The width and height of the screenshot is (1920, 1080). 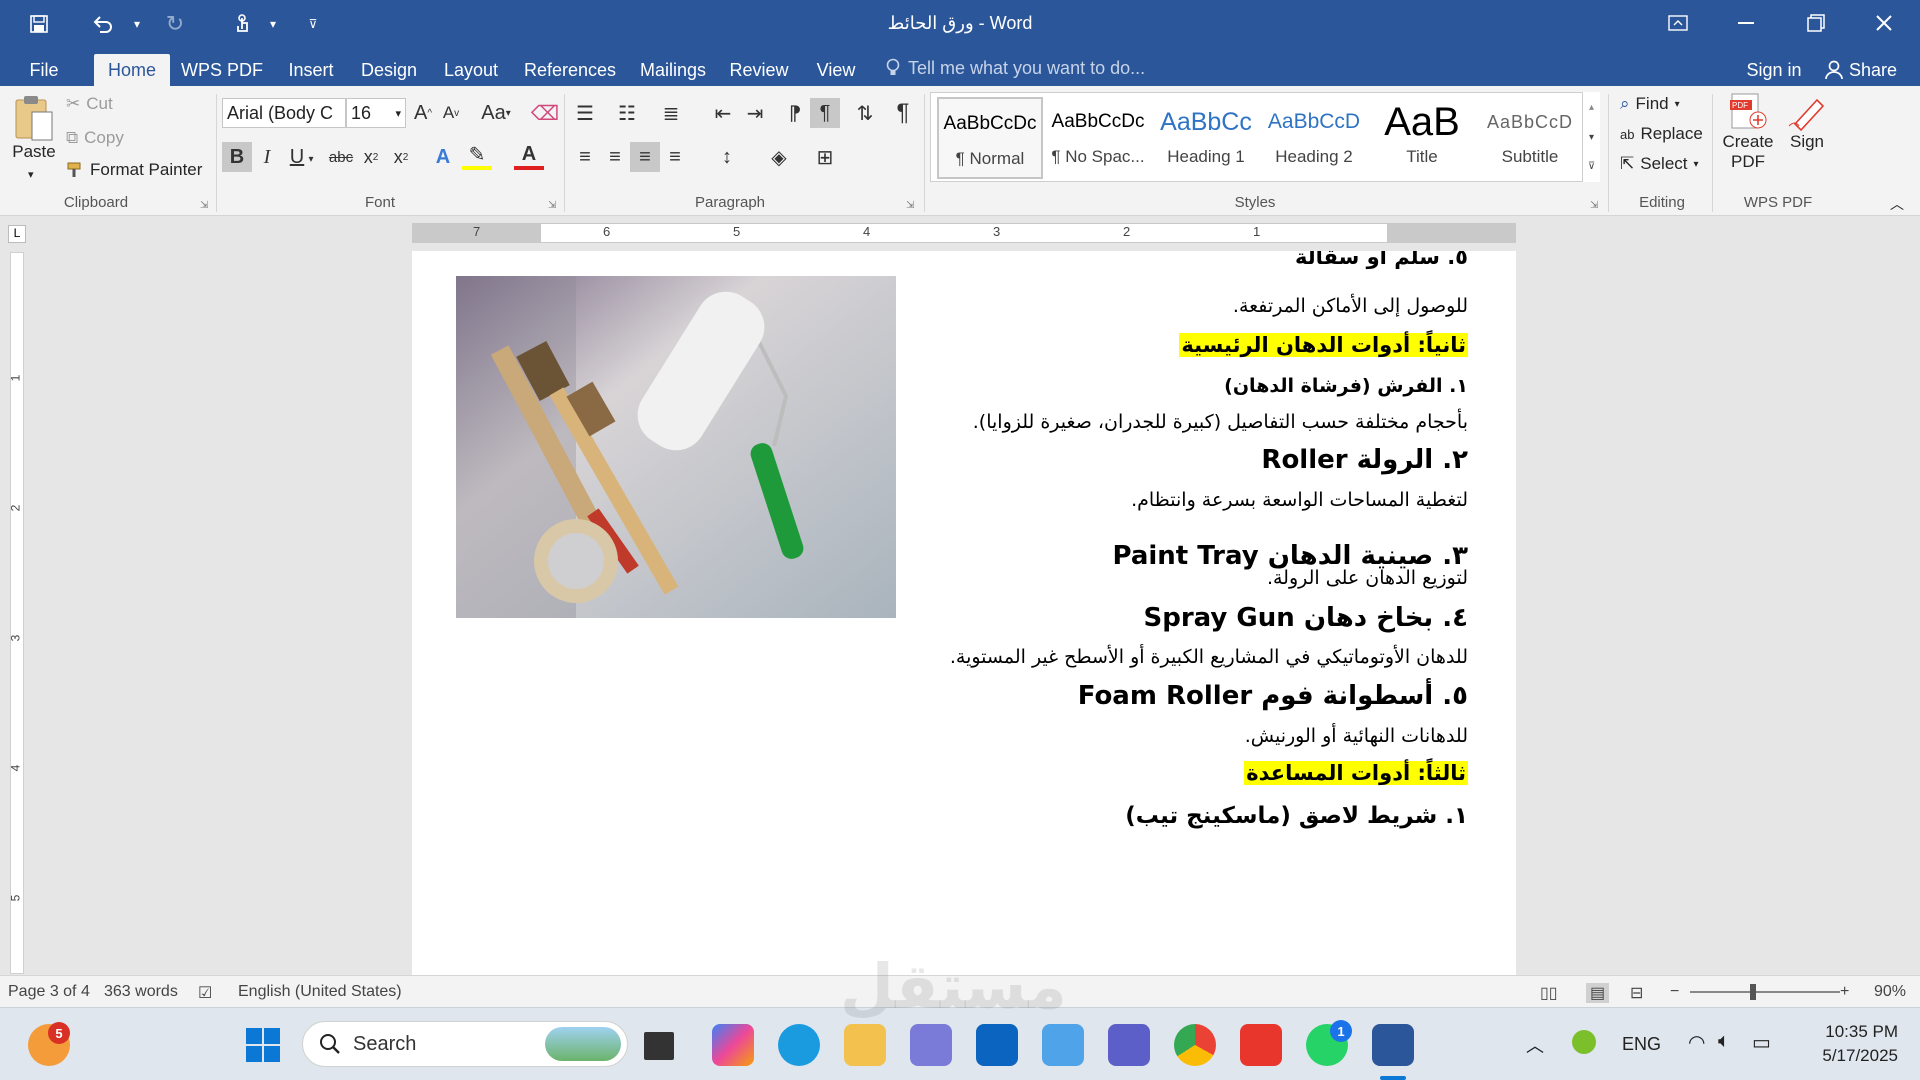 I want to click on styles-launcher-icon: ⇲, so click(x=1594, y=205).